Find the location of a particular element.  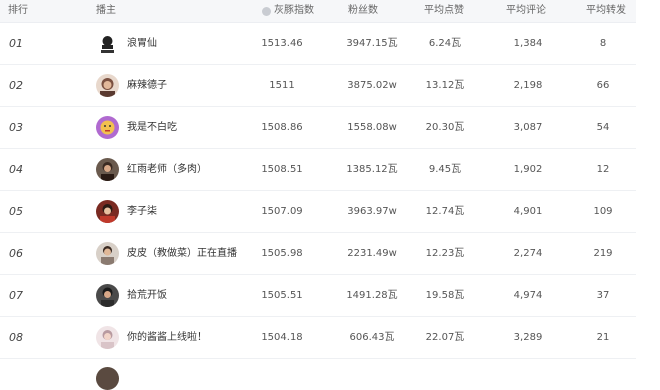

table-row is located at coordinates (318, 374).